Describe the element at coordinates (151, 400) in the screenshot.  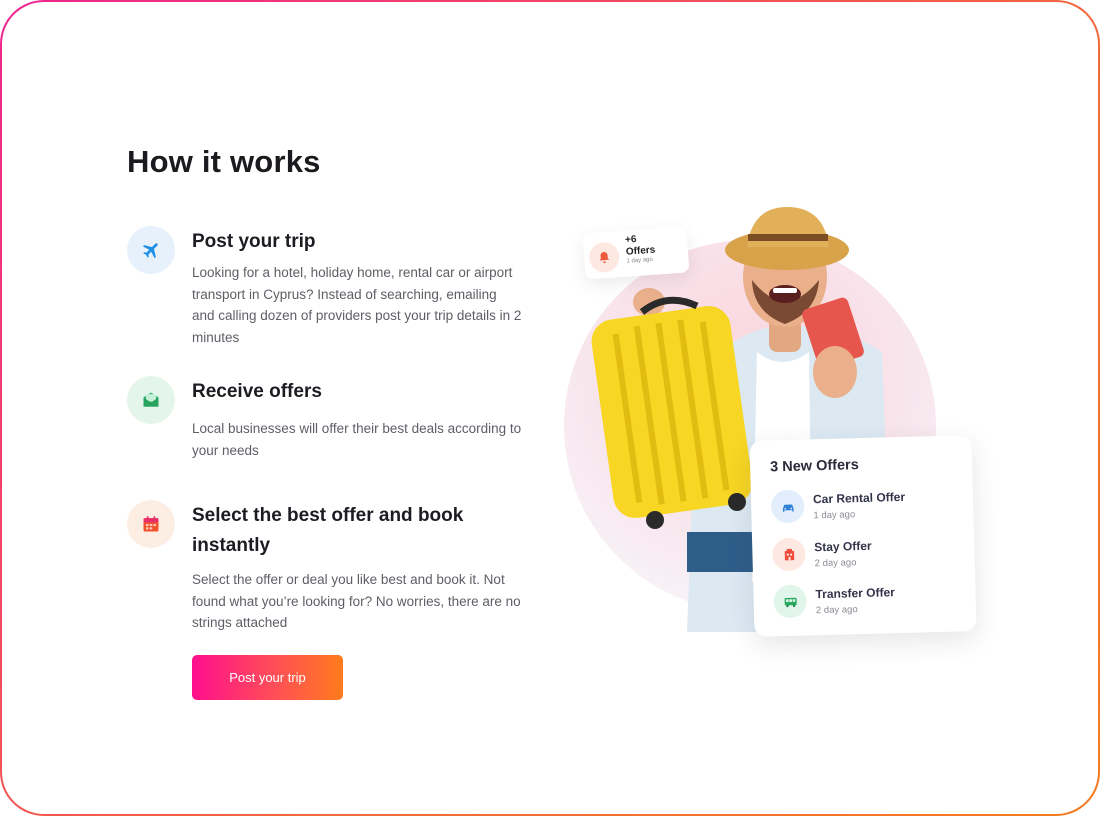
I see `envelope-offer-icon` at that location.